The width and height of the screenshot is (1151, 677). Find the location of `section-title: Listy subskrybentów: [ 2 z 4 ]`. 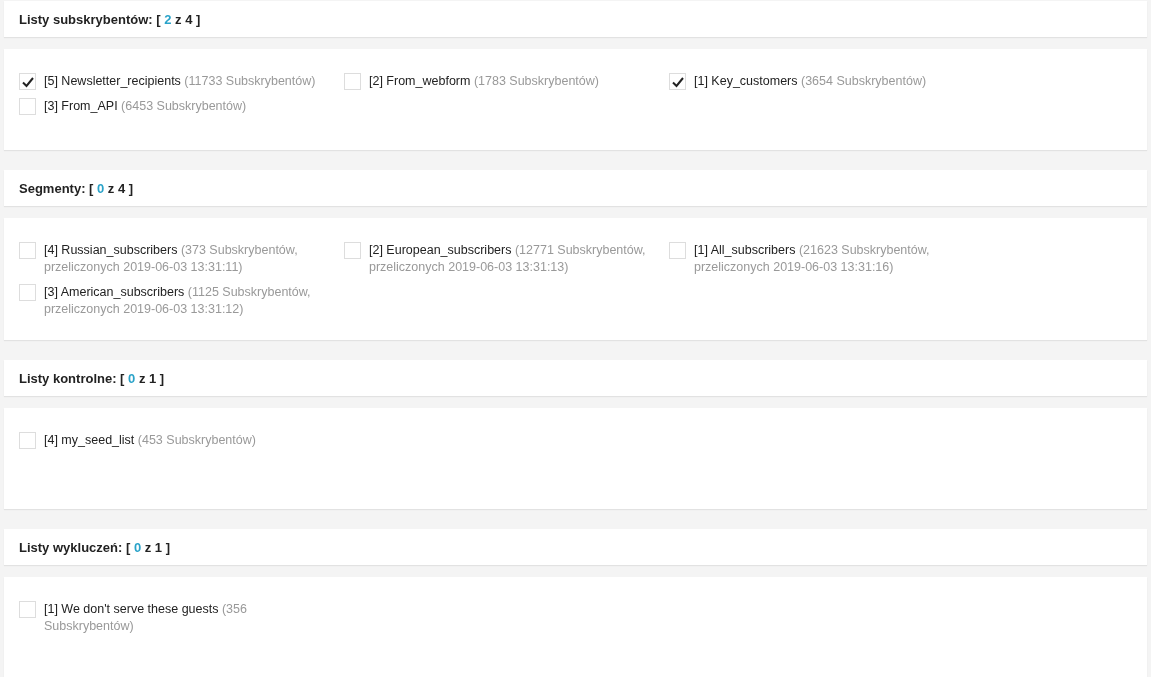

section-title: Listy subskrybentów: [ 2 z 4 ] is located at coordinates (110, 19).